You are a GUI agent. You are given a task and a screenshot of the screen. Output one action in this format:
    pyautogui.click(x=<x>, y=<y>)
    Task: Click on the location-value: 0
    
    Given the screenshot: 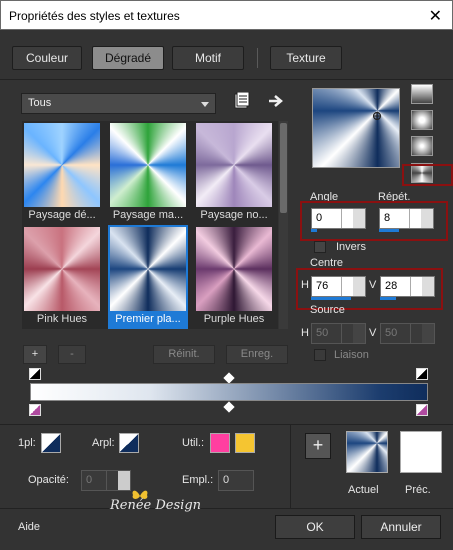 What is the action you would take?
    pyautogui.click(x=226, y=480)
    